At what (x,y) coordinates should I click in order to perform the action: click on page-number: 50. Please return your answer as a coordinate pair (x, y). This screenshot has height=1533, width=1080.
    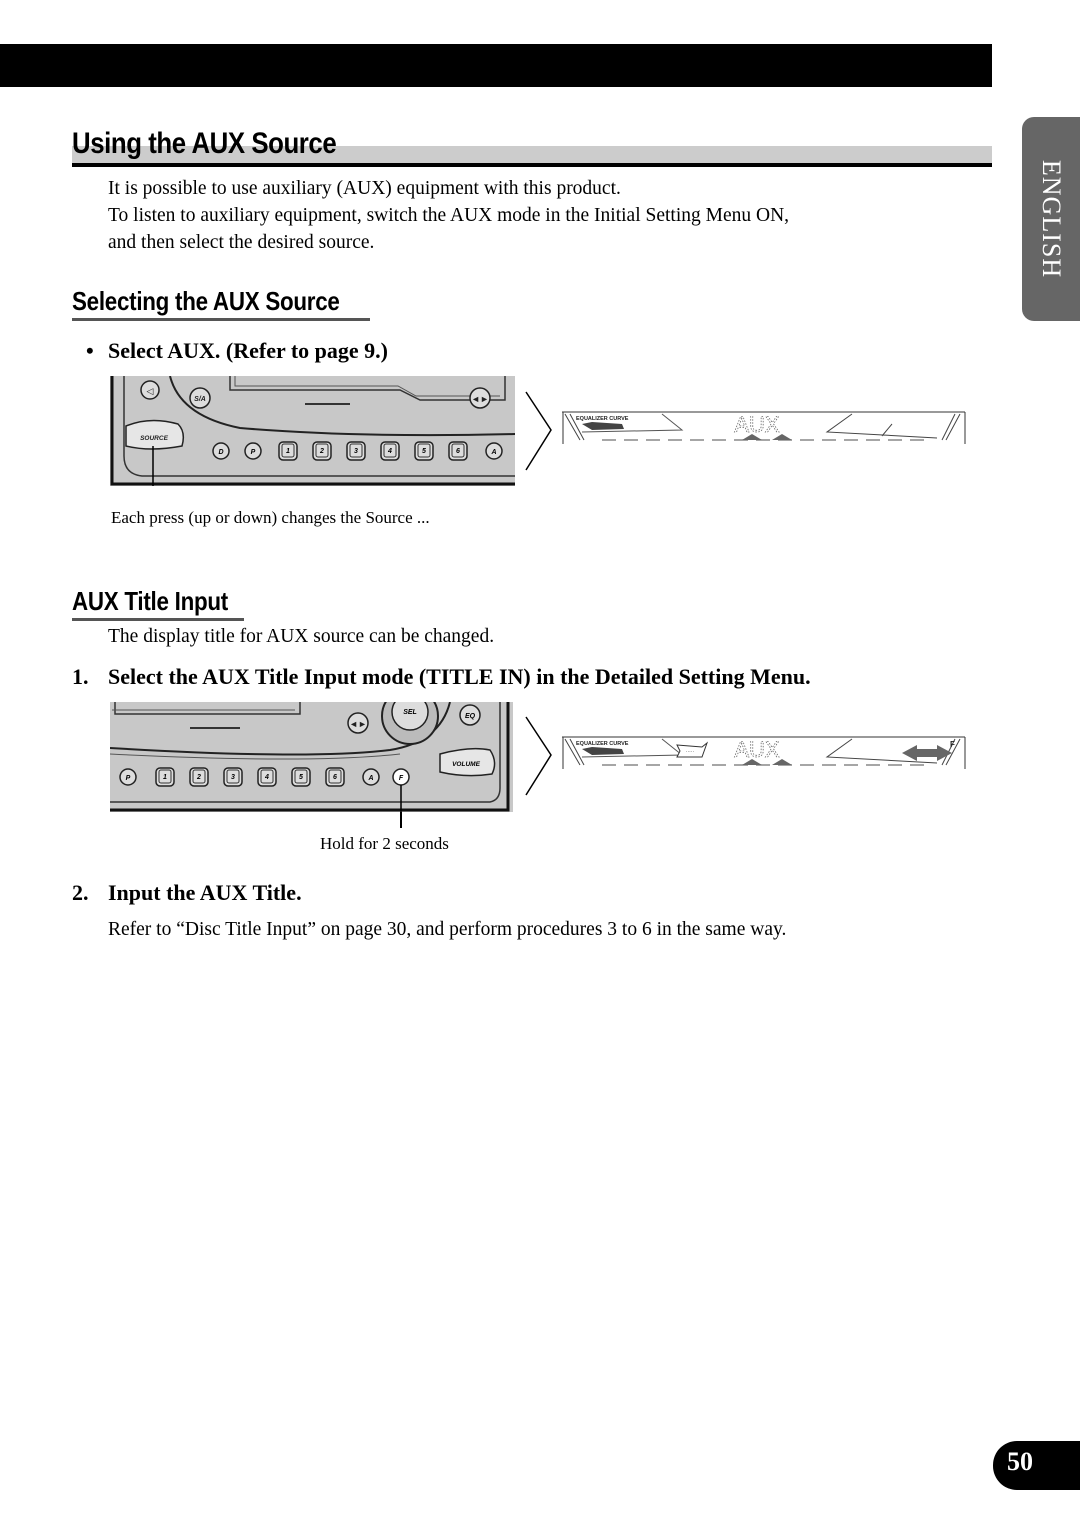
    Looking at the image, I should click on (1020, 1461).